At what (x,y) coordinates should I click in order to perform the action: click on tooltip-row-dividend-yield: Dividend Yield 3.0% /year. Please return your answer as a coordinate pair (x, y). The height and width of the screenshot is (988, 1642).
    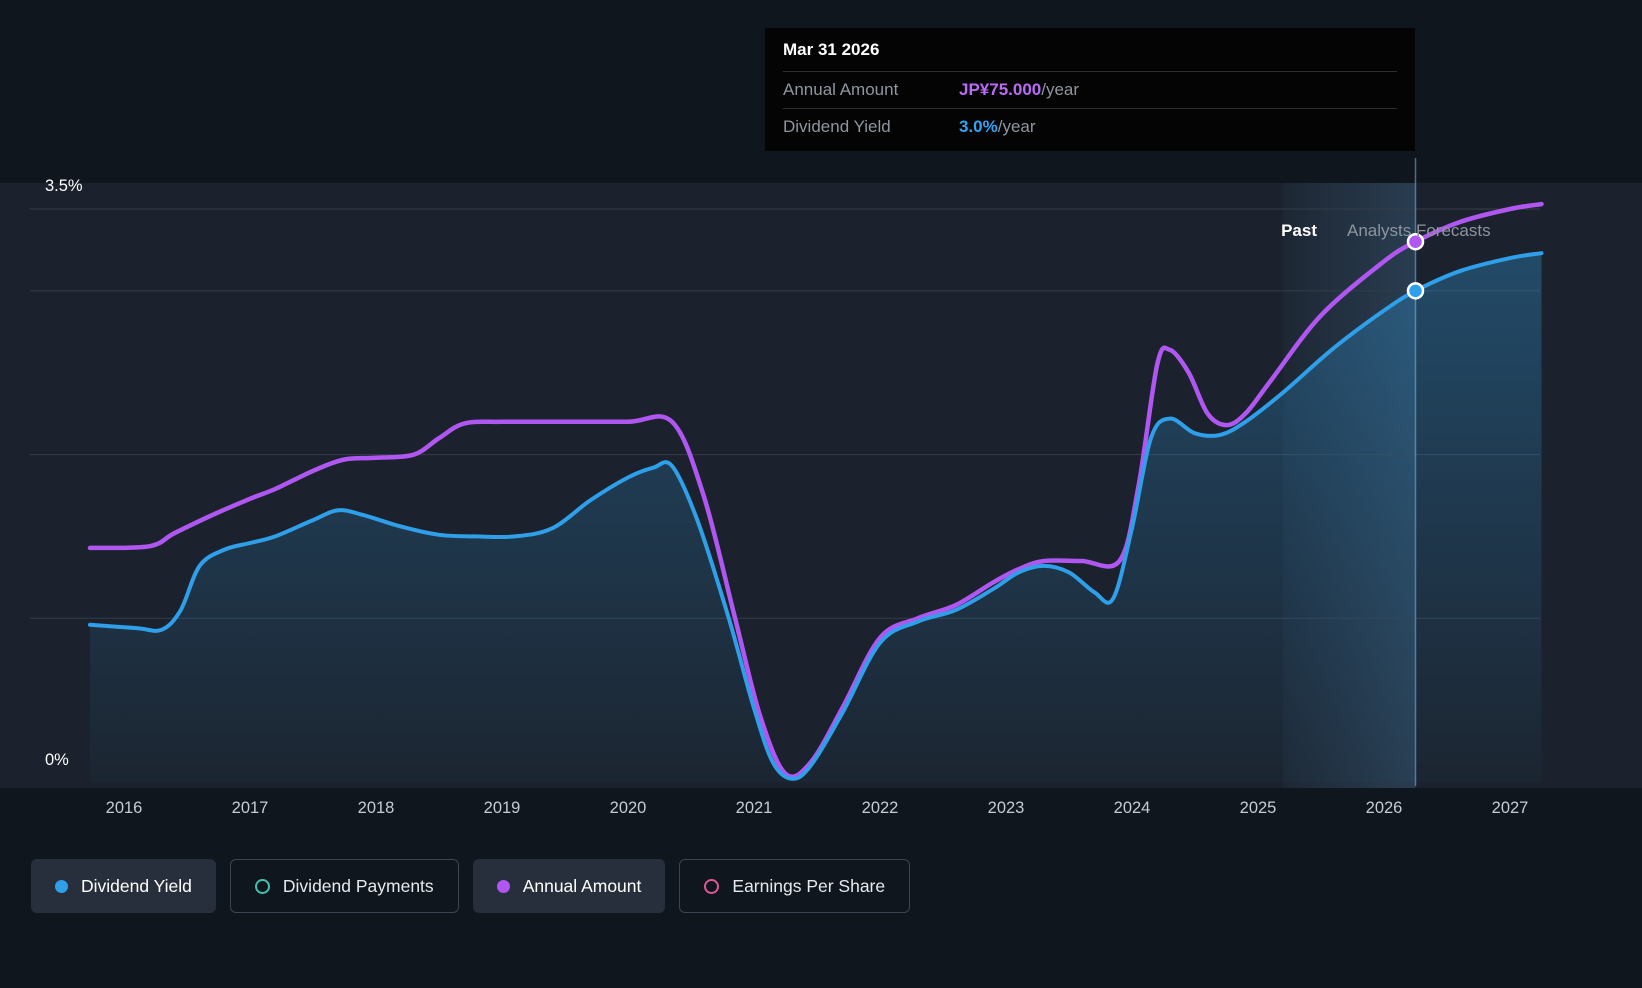
    Looking at the image, I should click on (1090, 127).